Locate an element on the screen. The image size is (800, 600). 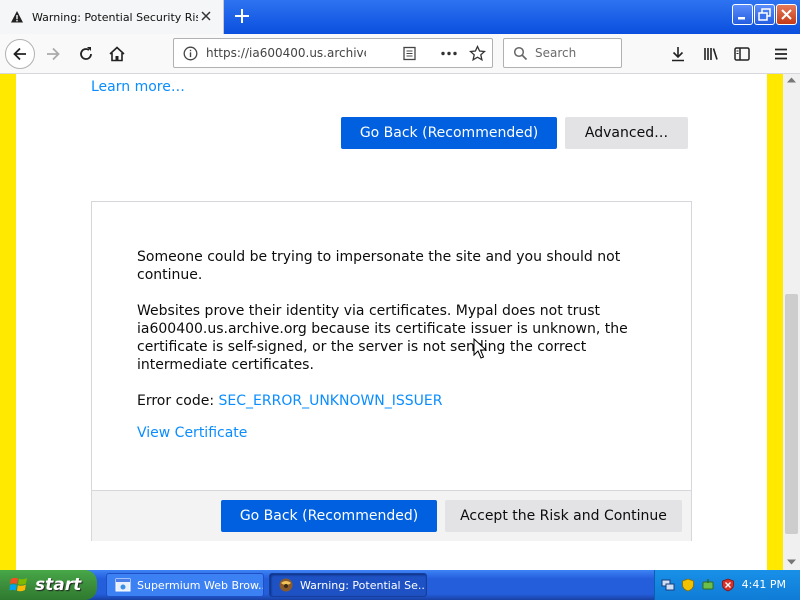
tab-title: Warning: Potential Security Risk Ahead is located at coordinates (115, 17).